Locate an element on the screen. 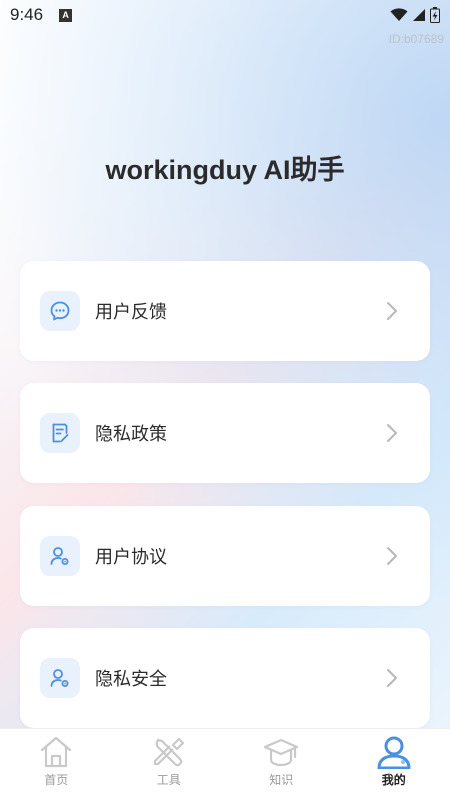 The image size is (450, 800). status-icons is located at coordinates (415, 15).